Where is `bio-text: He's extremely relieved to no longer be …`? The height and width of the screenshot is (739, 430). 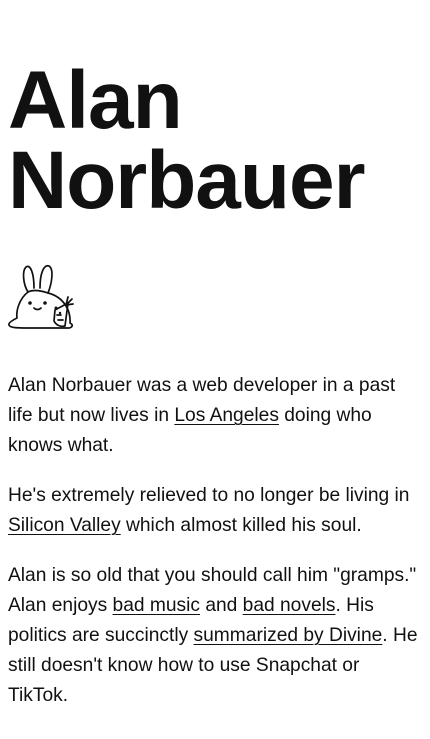 bio-text: He's extremely relieved to no longer be … is located at coordinates (209, 495).